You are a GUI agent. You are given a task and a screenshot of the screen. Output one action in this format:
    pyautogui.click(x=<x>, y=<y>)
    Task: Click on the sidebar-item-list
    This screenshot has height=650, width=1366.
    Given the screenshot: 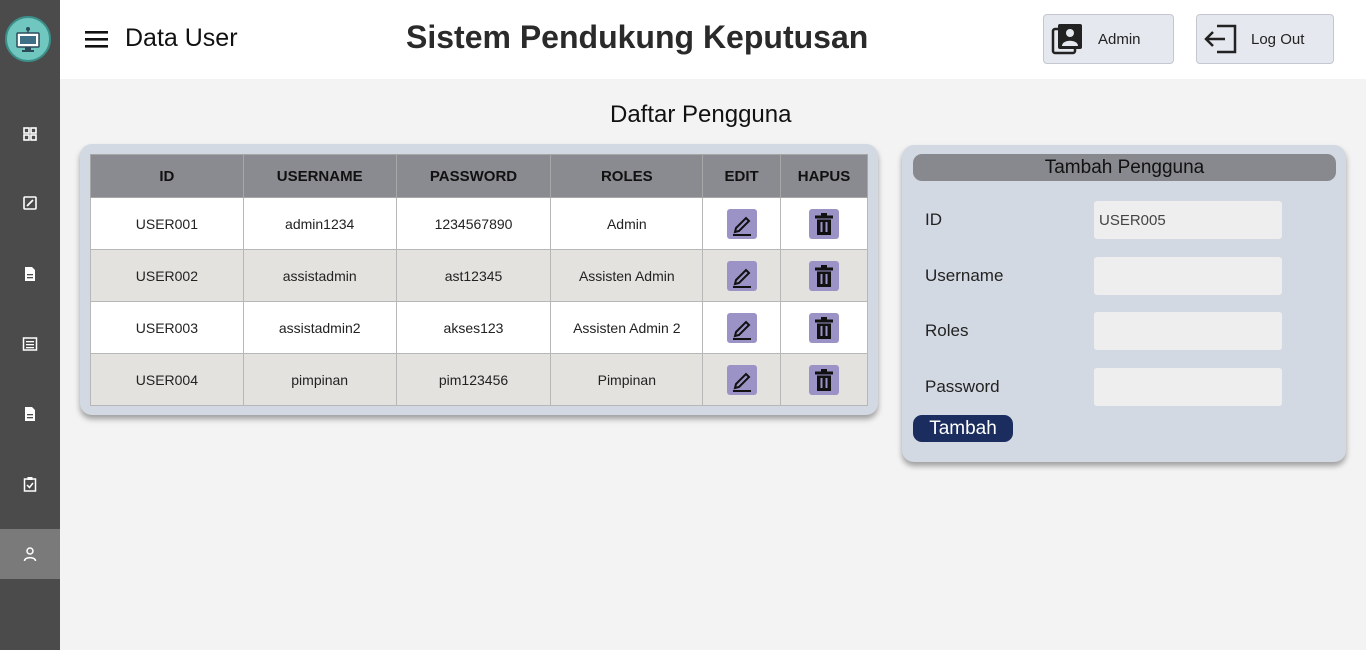 What is the action you would take?
    pyautogui.click(x=30, y=344)
    